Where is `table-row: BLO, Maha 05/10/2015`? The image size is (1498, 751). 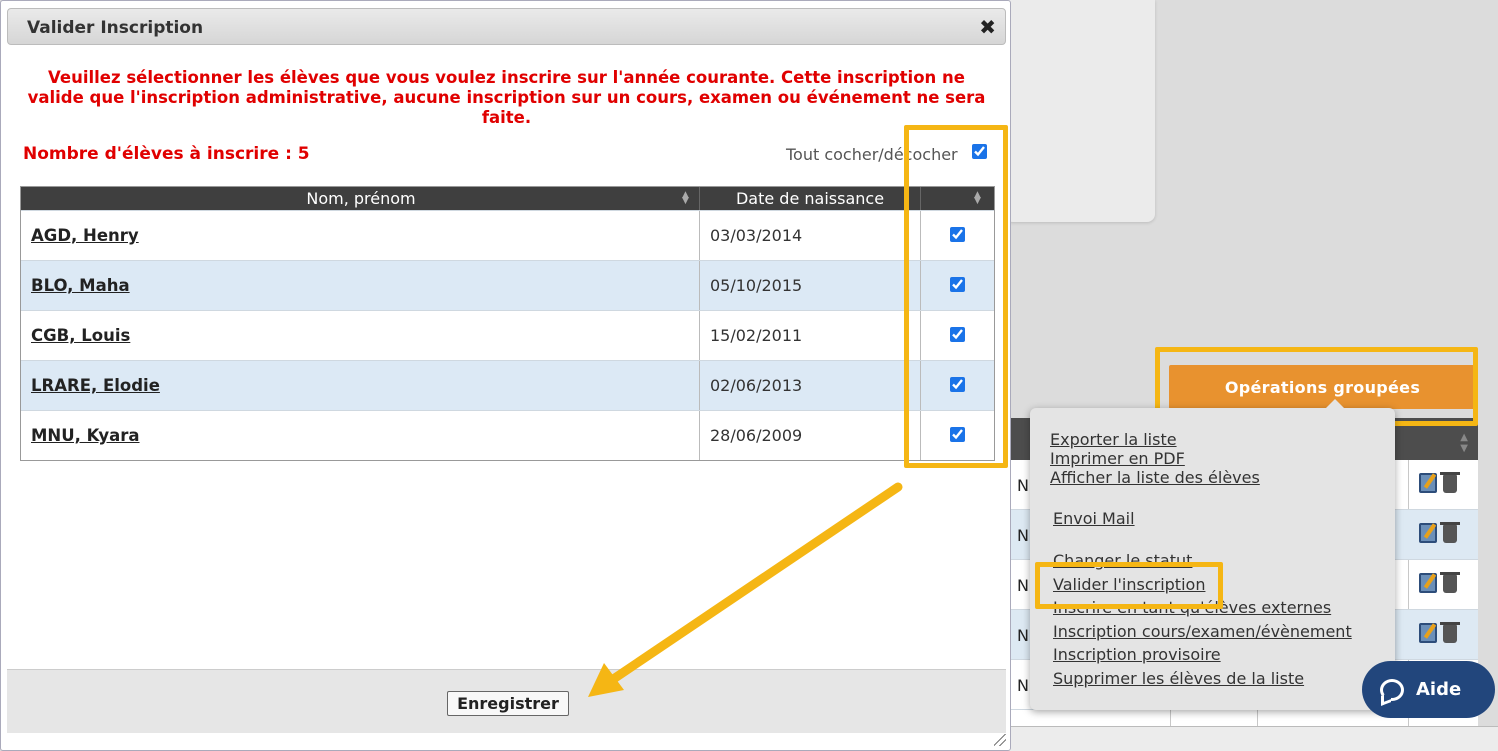
table-row: BLO, Maha 05/10/2015 is located at coordinates (507, 285).